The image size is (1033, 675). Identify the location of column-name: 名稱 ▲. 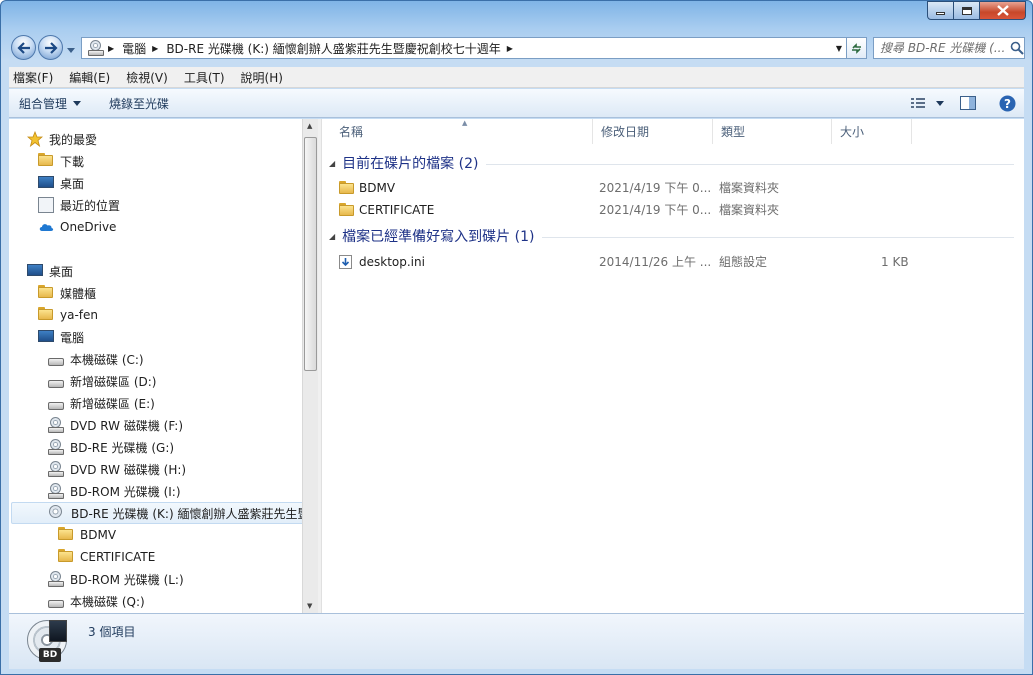
(462, 131).